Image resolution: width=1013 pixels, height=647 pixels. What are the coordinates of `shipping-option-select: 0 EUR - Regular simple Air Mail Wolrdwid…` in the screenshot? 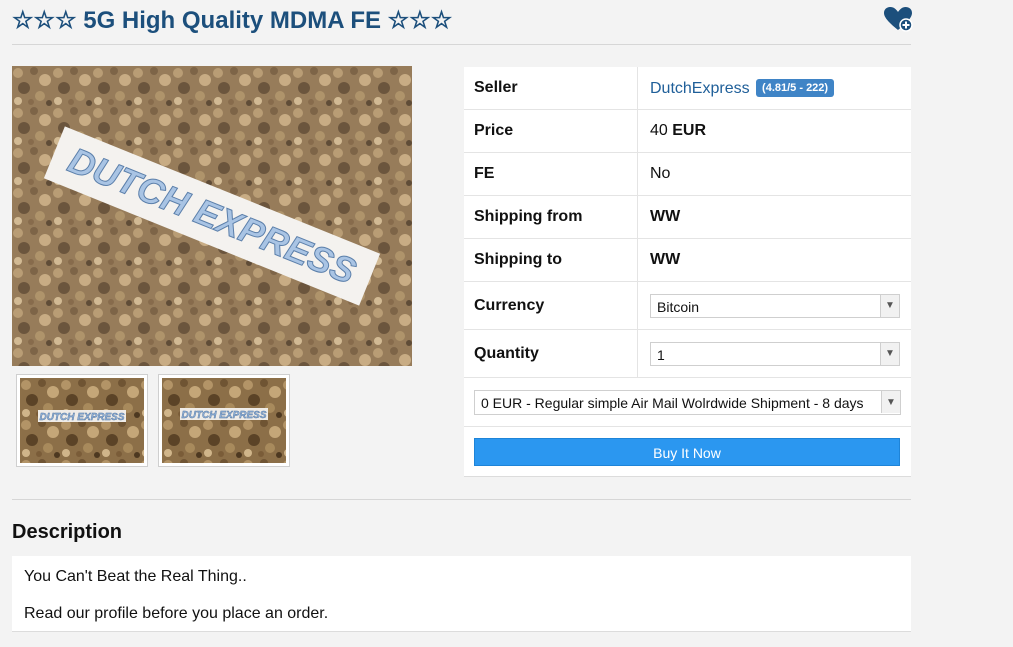 It's located at (687, 402).